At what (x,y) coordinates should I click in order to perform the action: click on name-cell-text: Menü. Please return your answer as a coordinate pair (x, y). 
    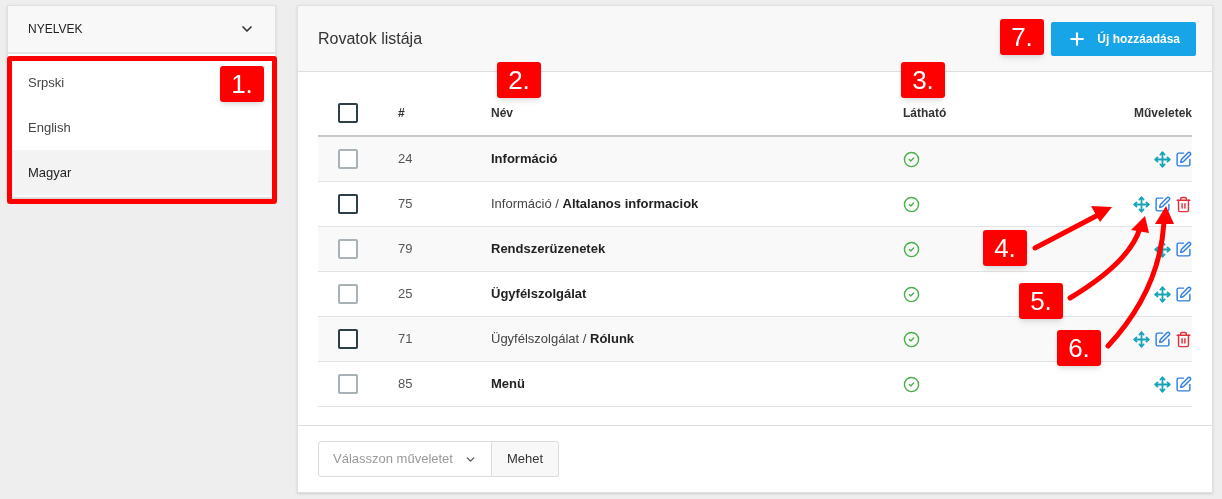
    Looking at the image, I should click on (508, 384).